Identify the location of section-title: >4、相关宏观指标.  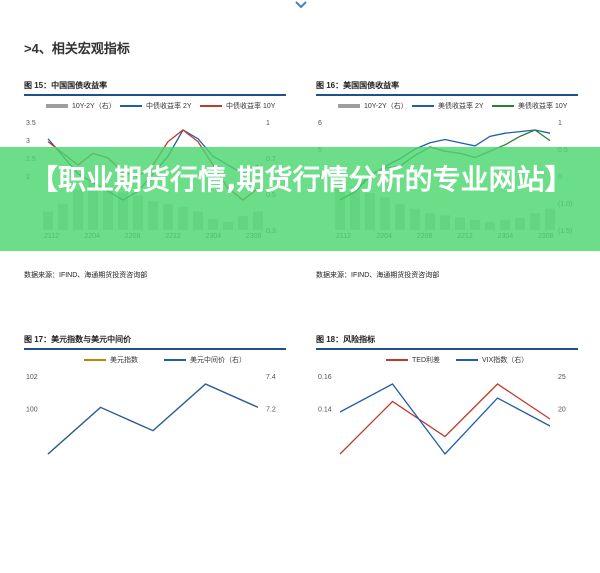
(77, 48).